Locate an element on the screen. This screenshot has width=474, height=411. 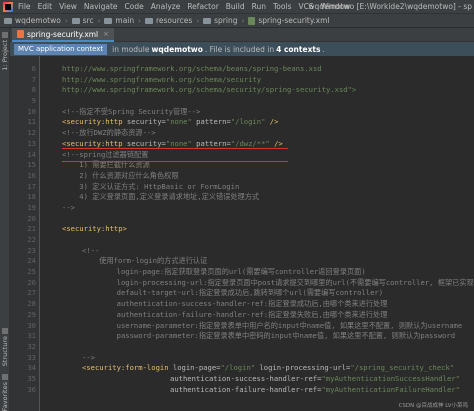
notify-text-end: . is located at coordinates (323, 49).